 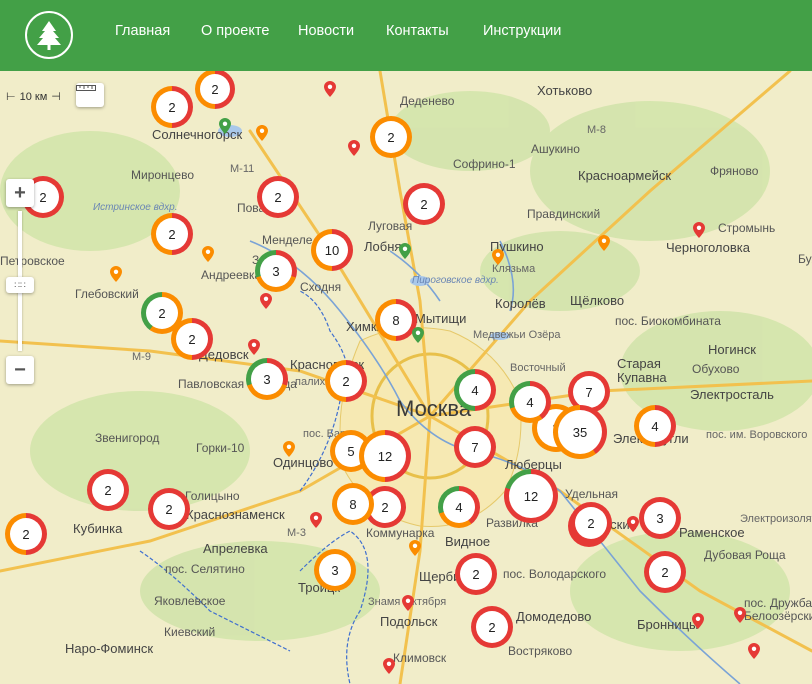 I want to click on place-label: Королёв, so click(x=520, y=303).